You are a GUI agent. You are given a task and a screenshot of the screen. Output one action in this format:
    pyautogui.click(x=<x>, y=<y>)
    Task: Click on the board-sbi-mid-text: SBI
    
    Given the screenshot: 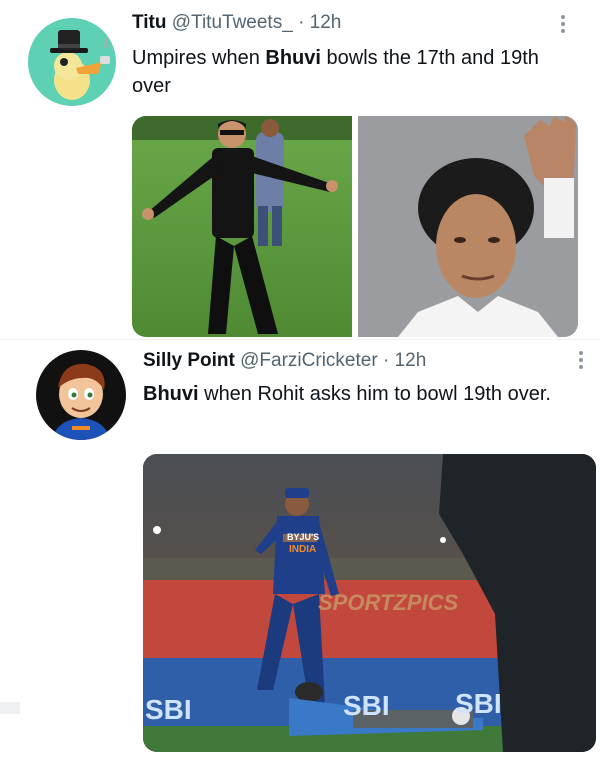 What is the action you would take?
    pyautogui.click(x=366, y=705)
    